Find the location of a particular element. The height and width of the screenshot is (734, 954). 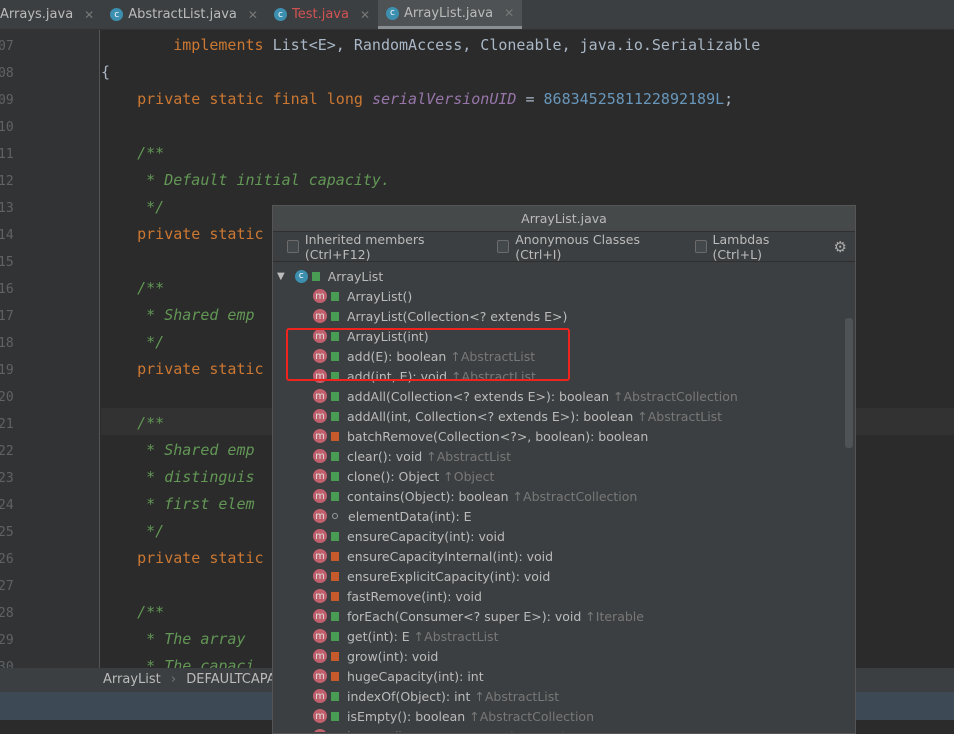

line-number: 10 is located at coordinates (7, 127).